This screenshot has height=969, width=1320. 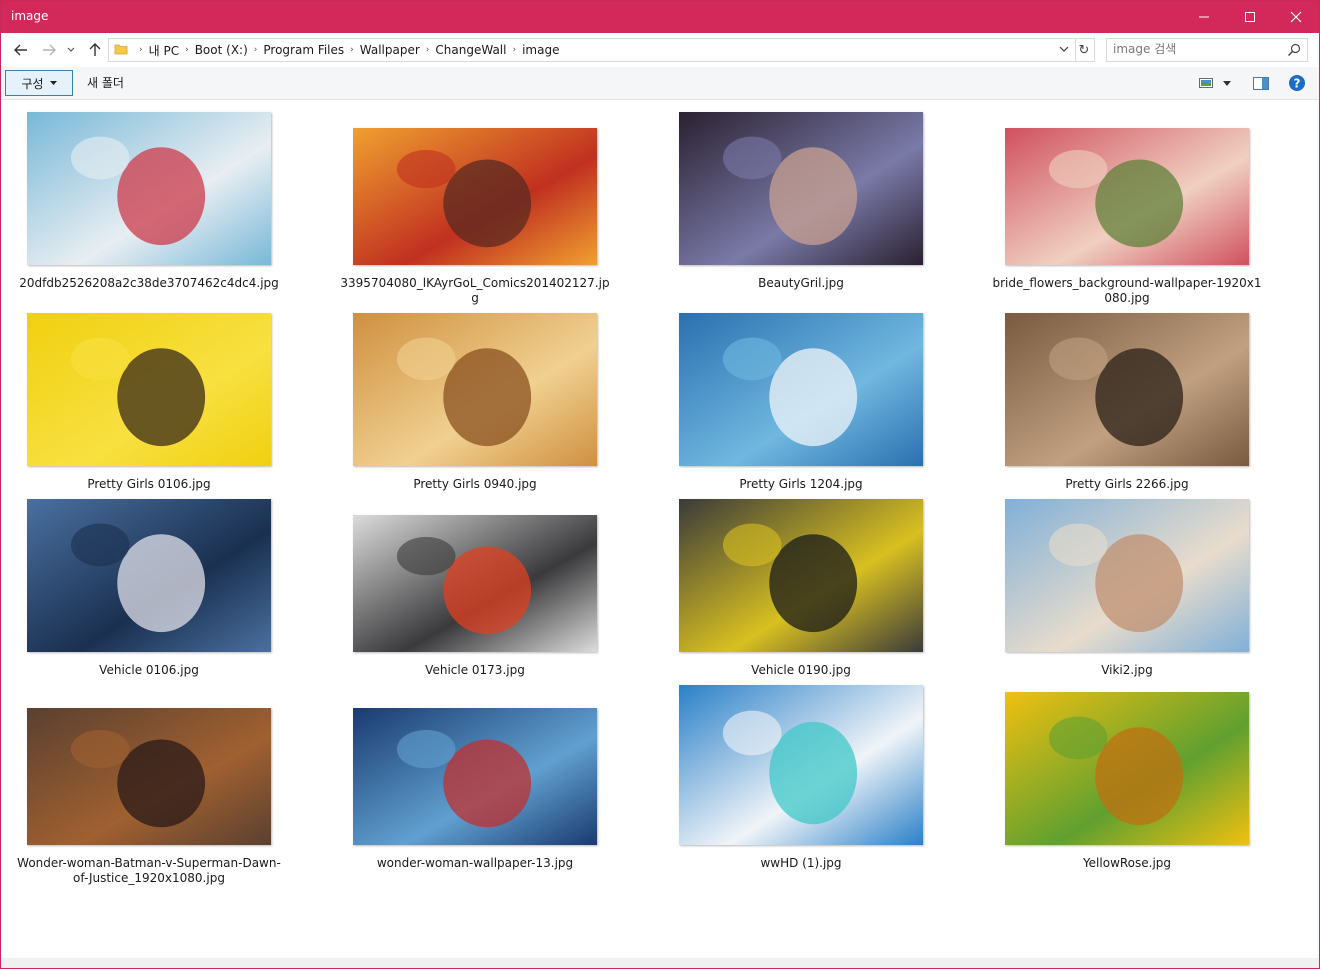 What do you see at coordinates (303, 50) in the screenshot?
I see `breadcrumb-item: Program Files` at bounding box center [303, 50].